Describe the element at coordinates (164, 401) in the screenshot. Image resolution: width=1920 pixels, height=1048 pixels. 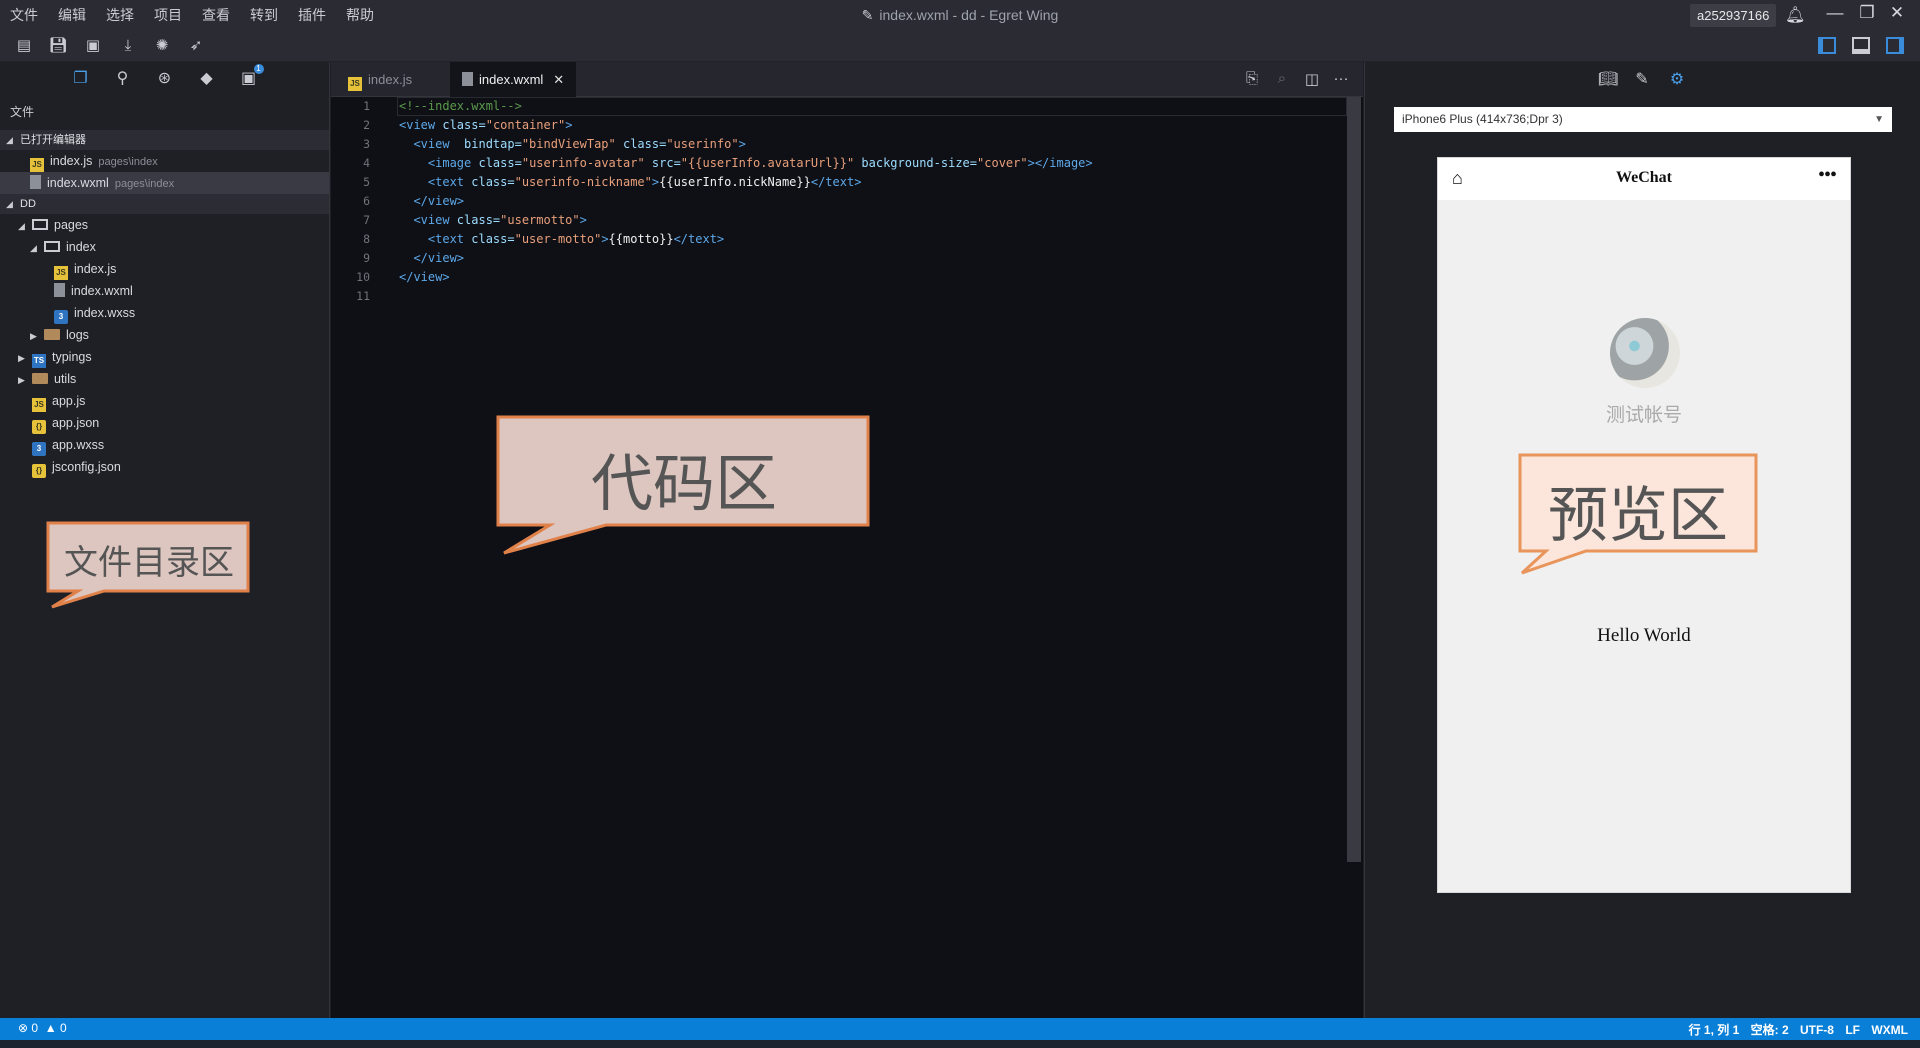
I see `tree-file-app-js: JS app.js` at that location.